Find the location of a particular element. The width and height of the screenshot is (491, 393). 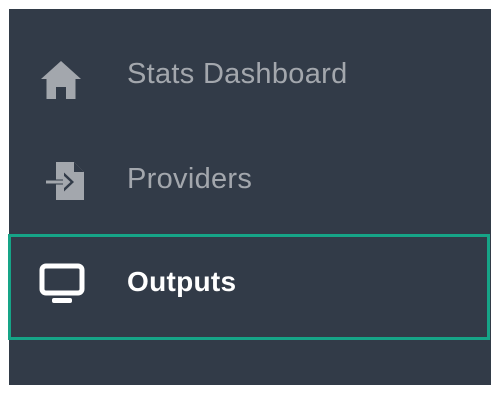

sidebar-item-label: Providers is located at coordinates (190, 179).